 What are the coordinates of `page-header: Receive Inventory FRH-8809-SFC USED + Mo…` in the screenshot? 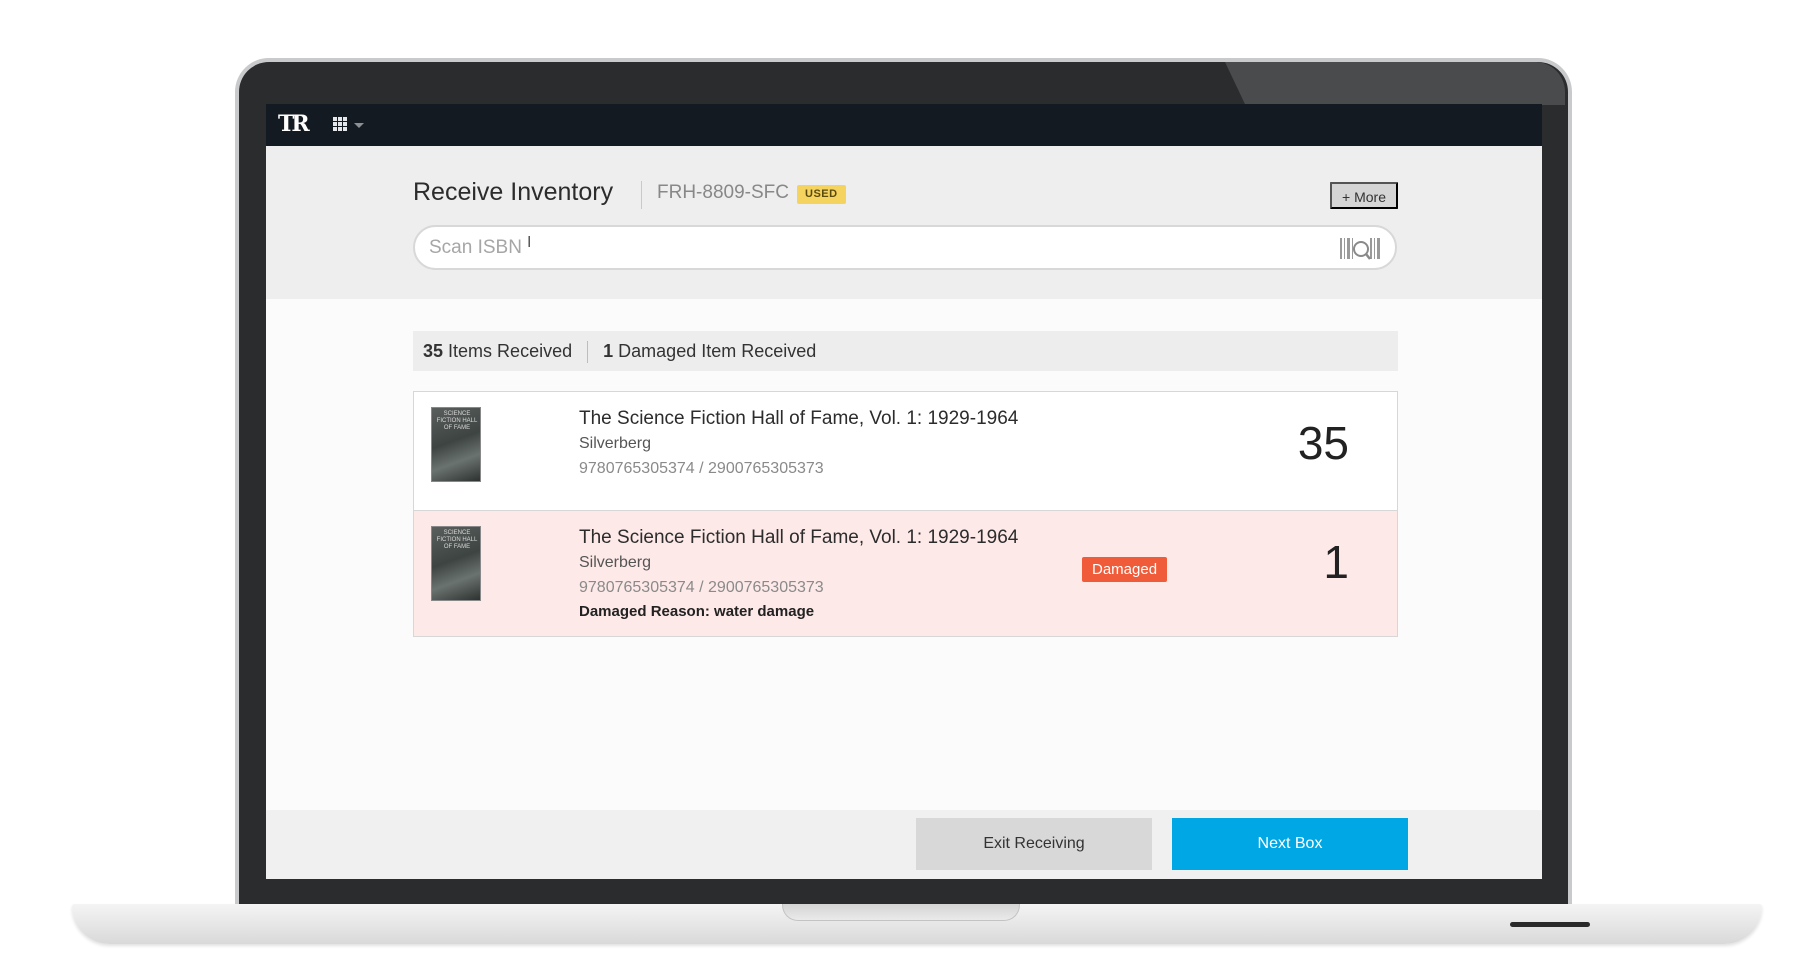 It's located at (904, 222).